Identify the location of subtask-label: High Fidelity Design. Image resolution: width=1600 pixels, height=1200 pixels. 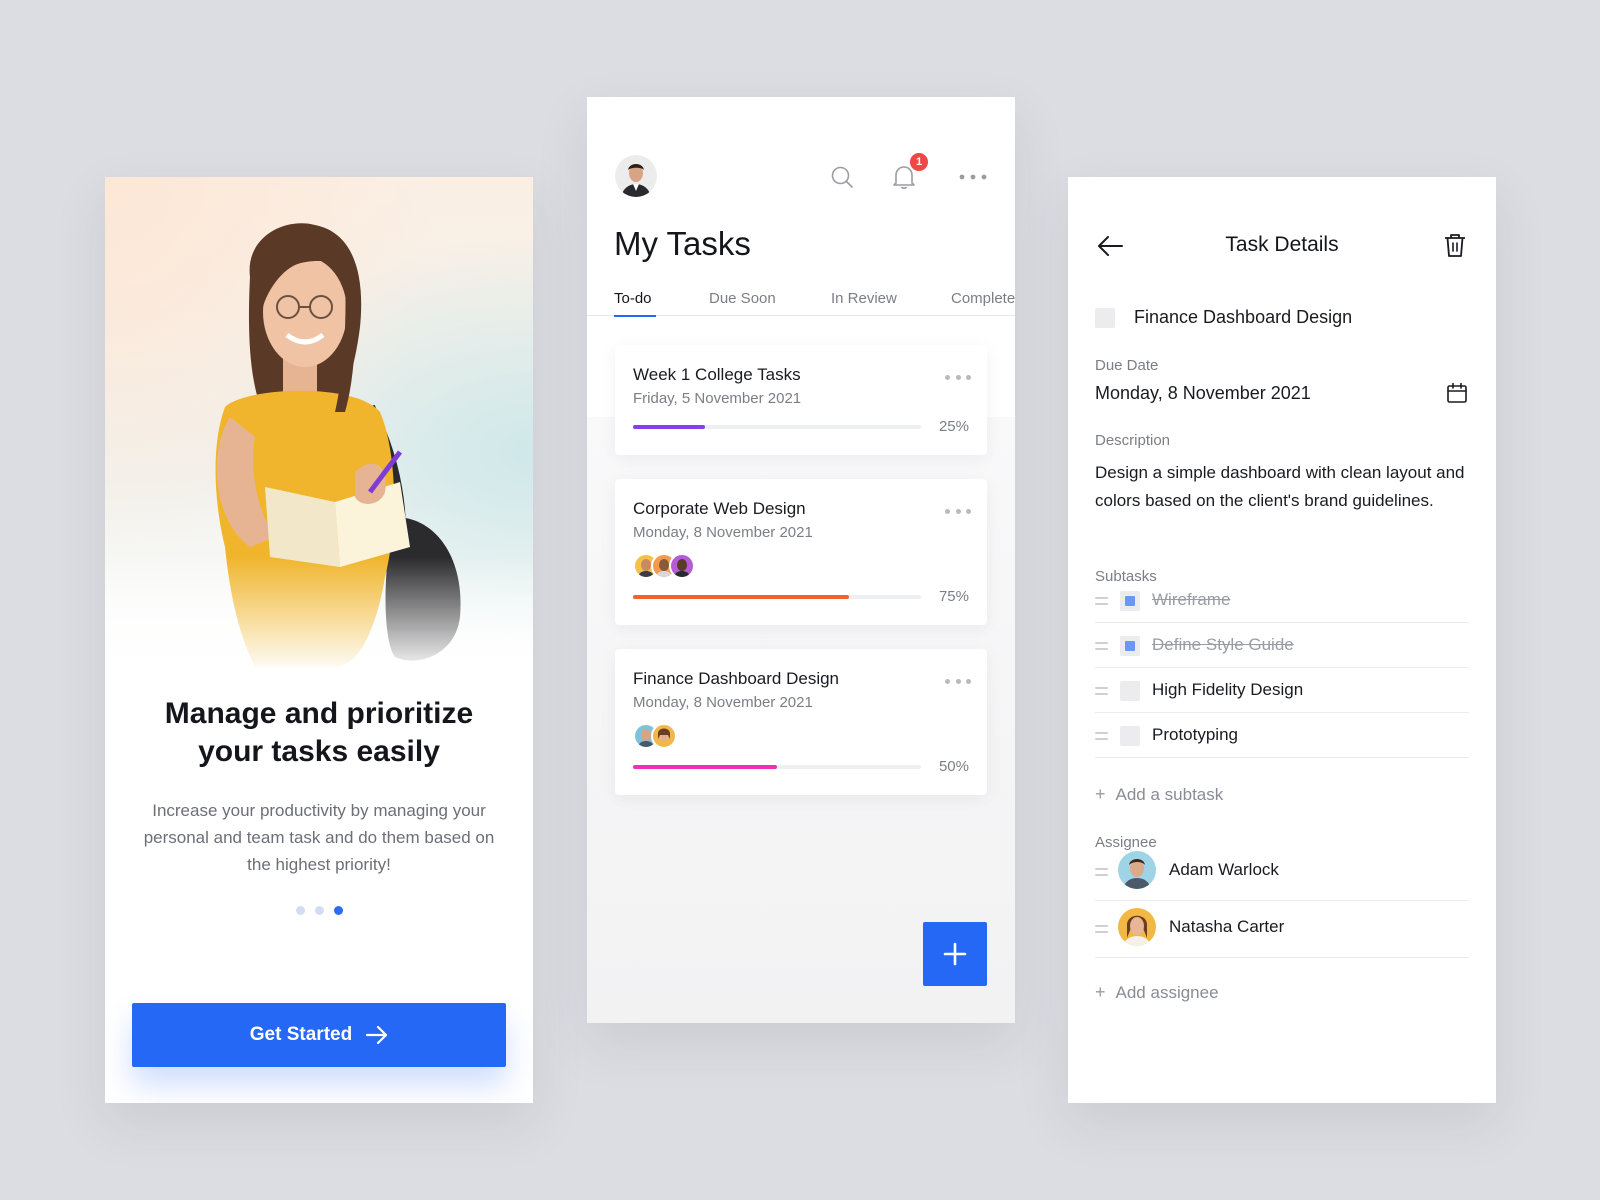
(1228, 689).